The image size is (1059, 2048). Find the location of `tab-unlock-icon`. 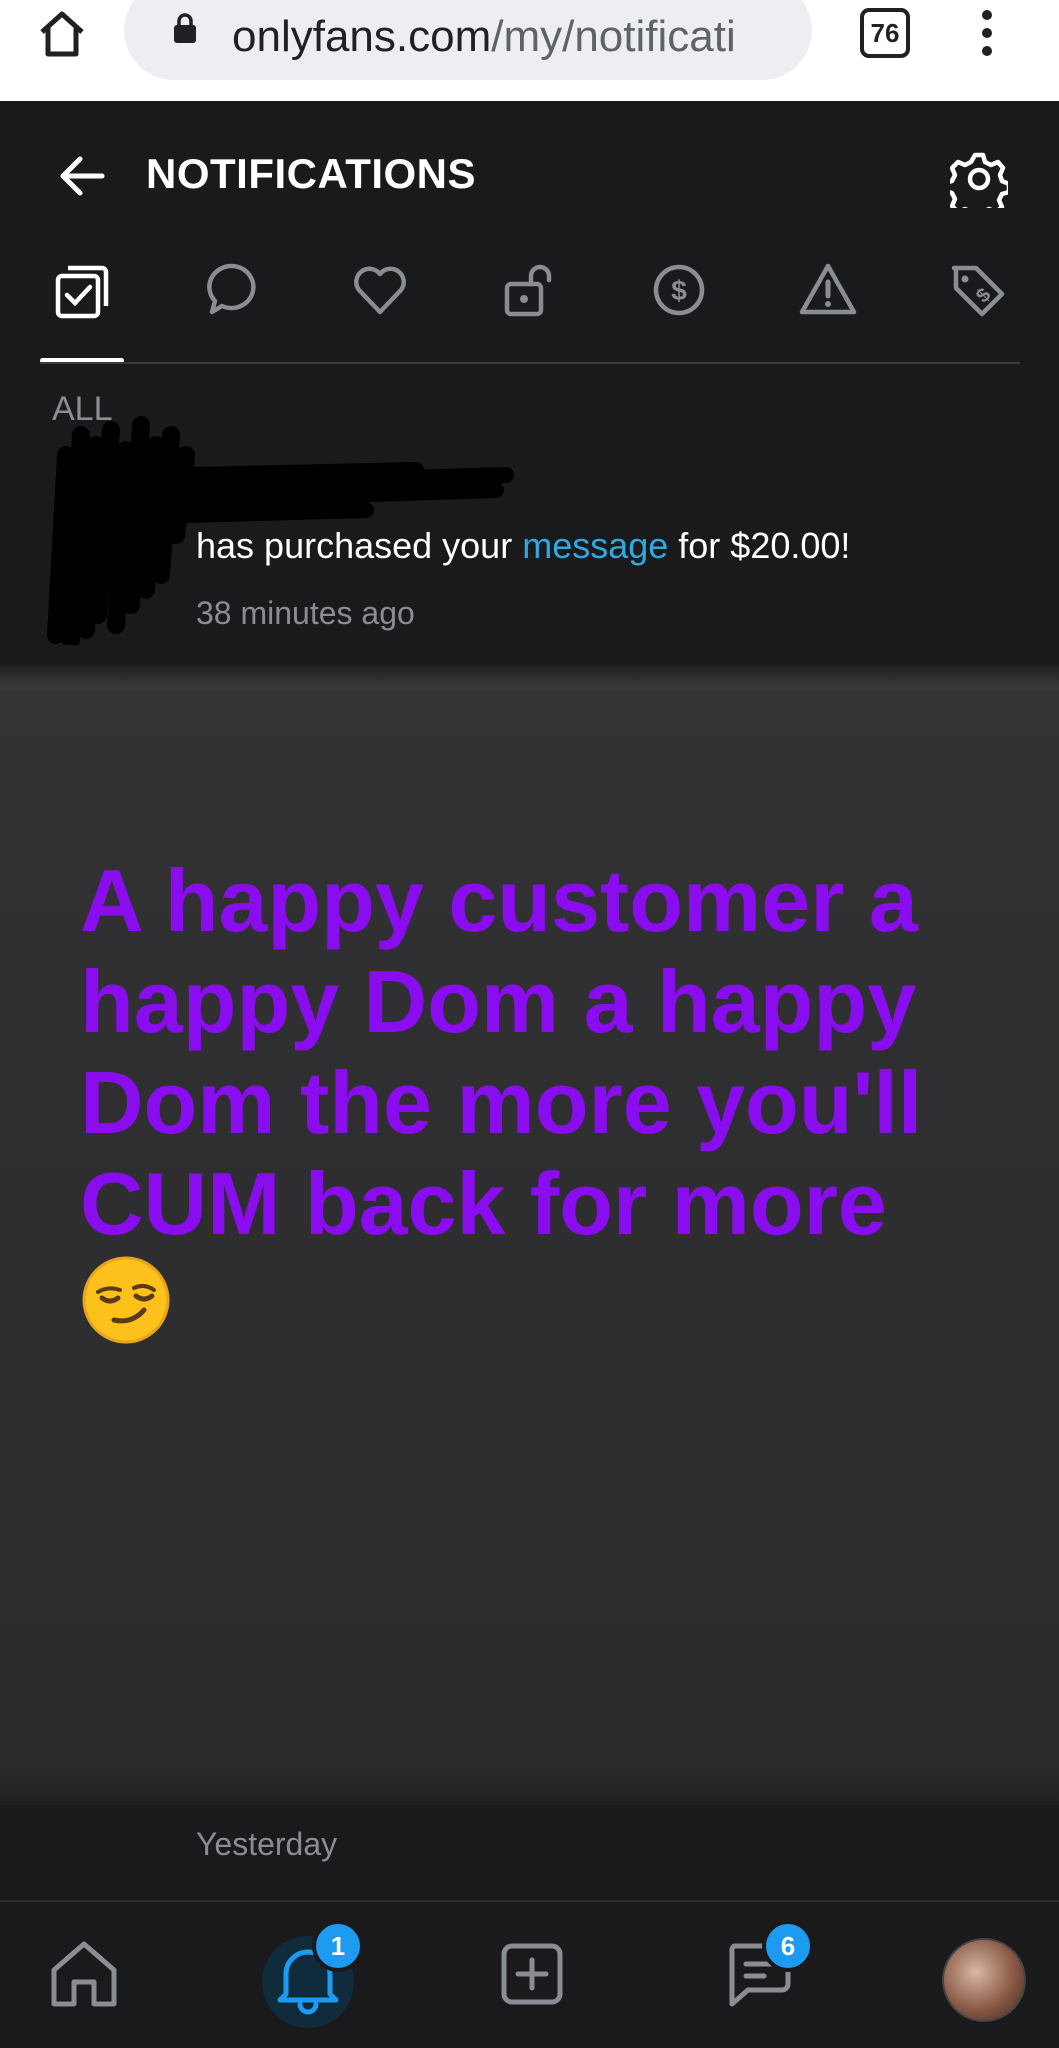

tab-unlock-icon is located at coordinates (529, 290).